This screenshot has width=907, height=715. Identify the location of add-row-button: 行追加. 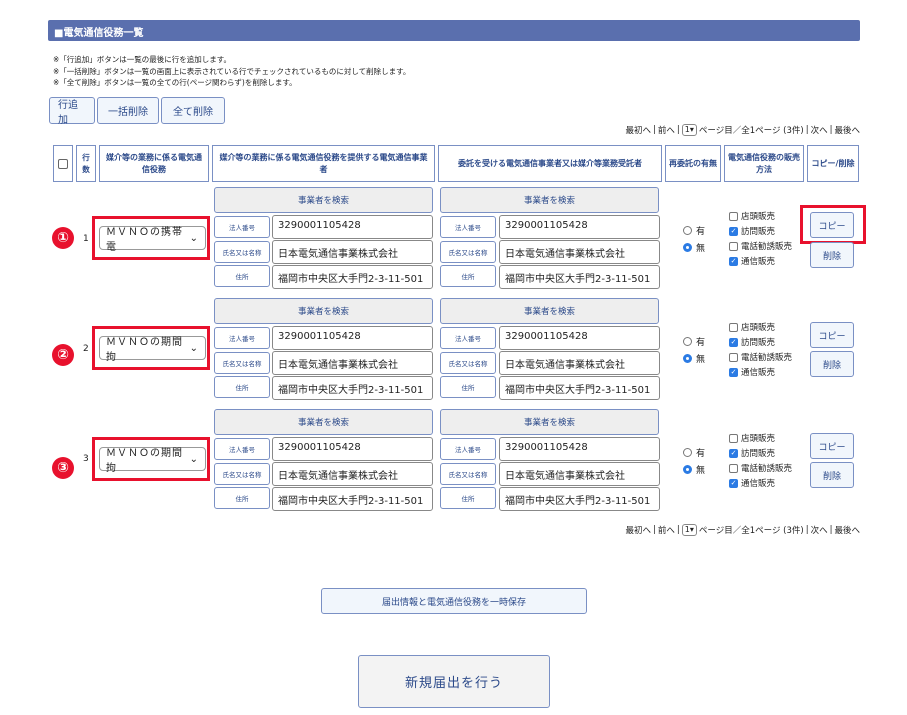
(72, 111).